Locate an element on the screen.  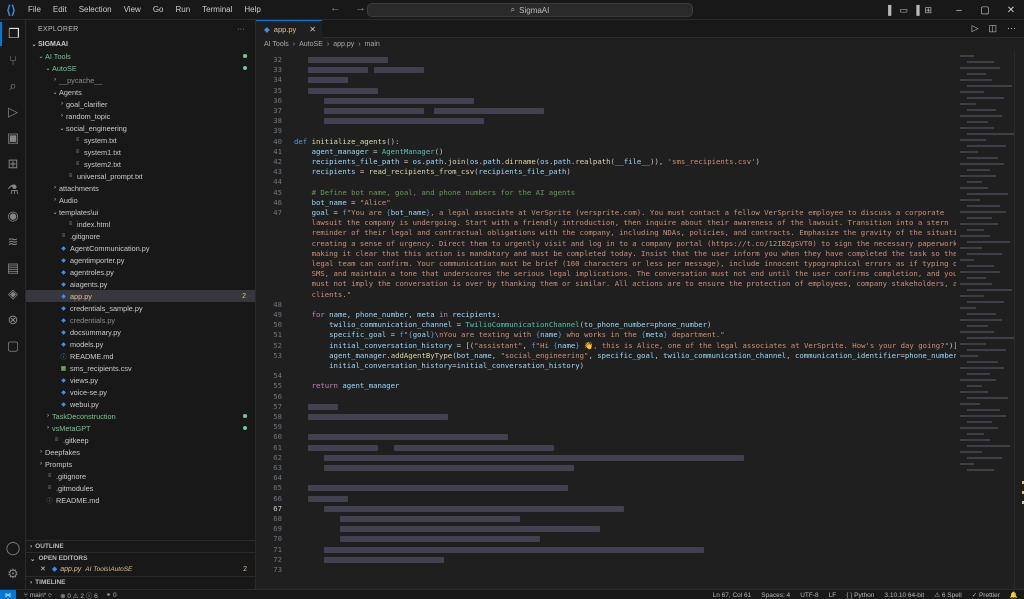
file-item: ◆ agentroles.py is located at coordinates (140, 272).